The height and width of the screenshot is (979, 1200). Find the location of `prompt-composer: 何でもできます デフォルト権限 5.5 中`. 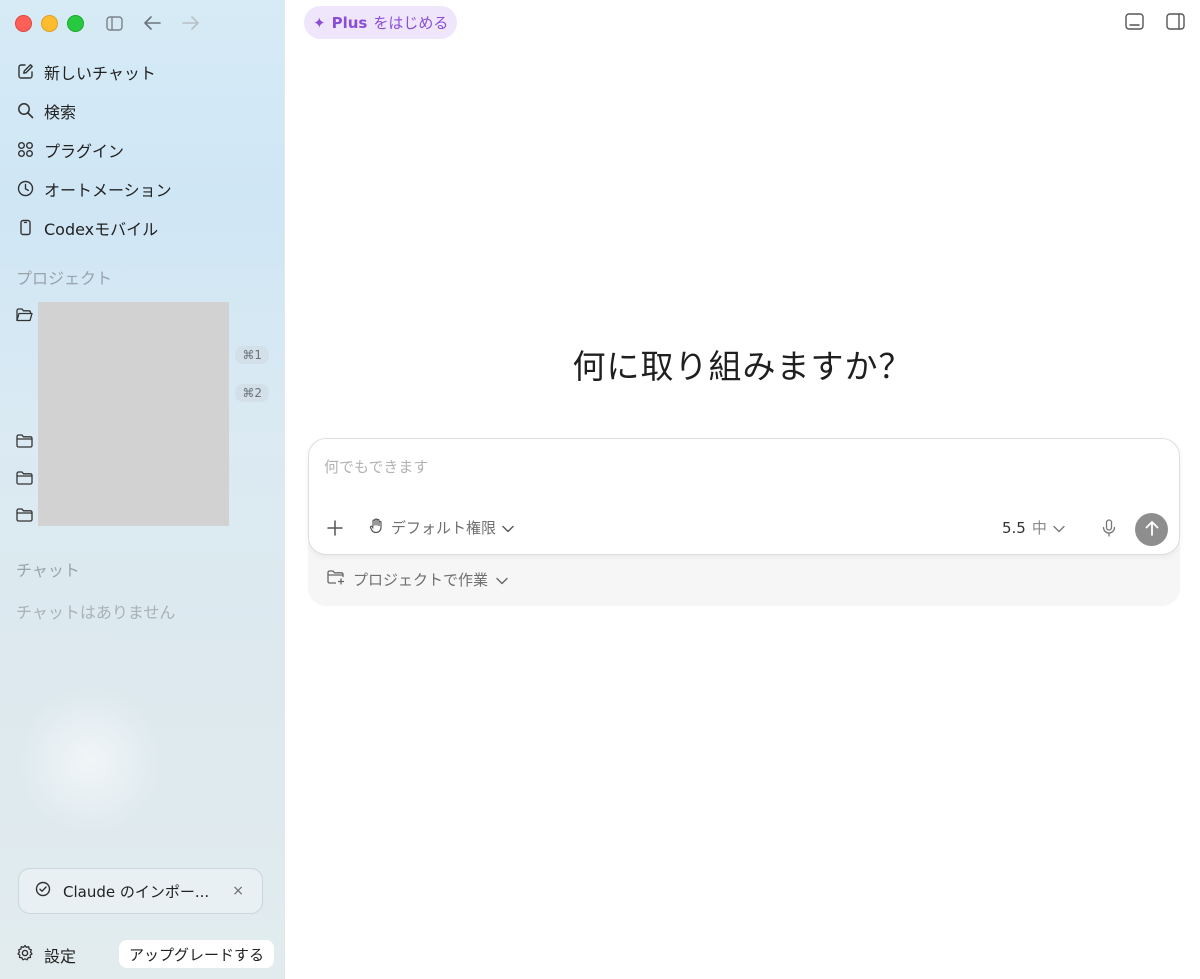

prompt-composer: 何でもできます デフォルト権限 5.5 中 is located at coordinates (744, 496).